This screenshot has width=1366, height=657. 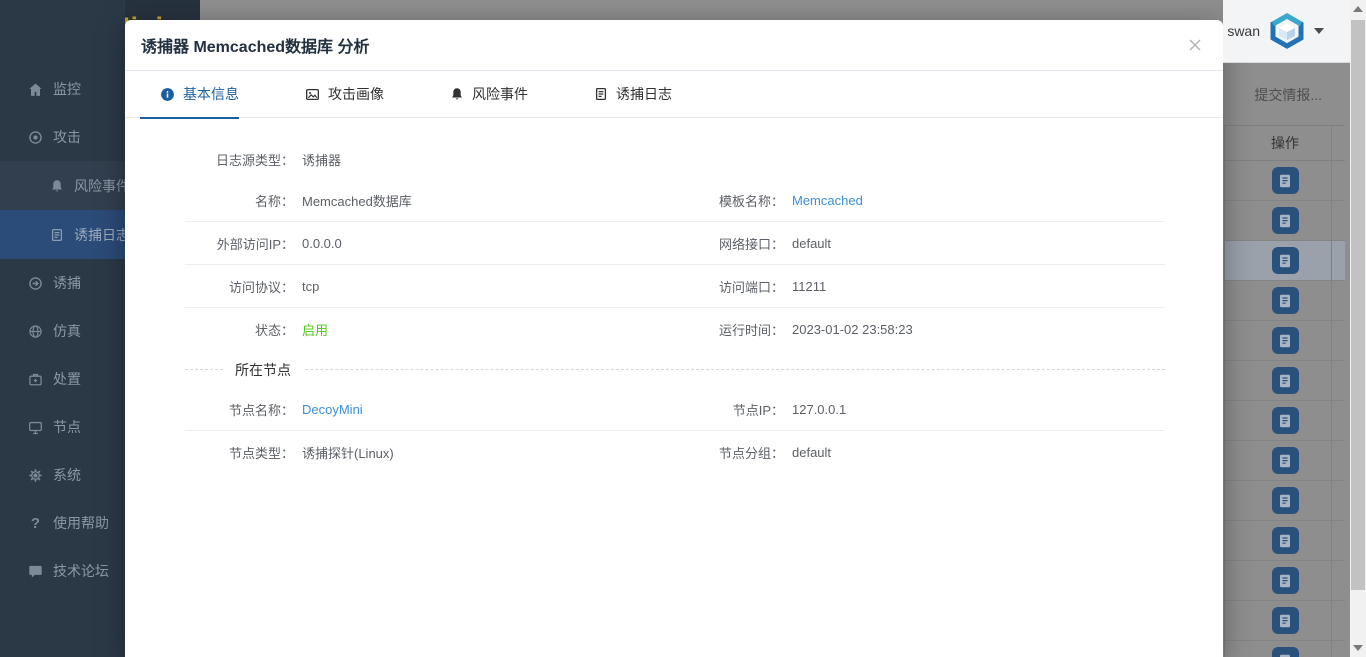 I want to click on field-value: 0.0.0.0, so click(x=322, y=243).